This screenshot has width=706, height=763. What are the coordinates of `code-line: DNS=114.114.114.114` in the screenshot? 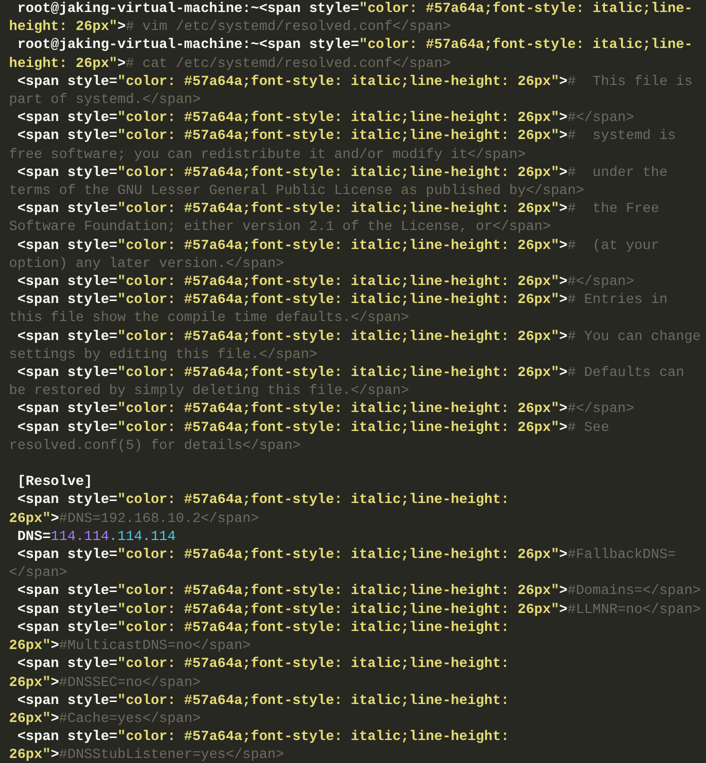 It's located at (96, 537).